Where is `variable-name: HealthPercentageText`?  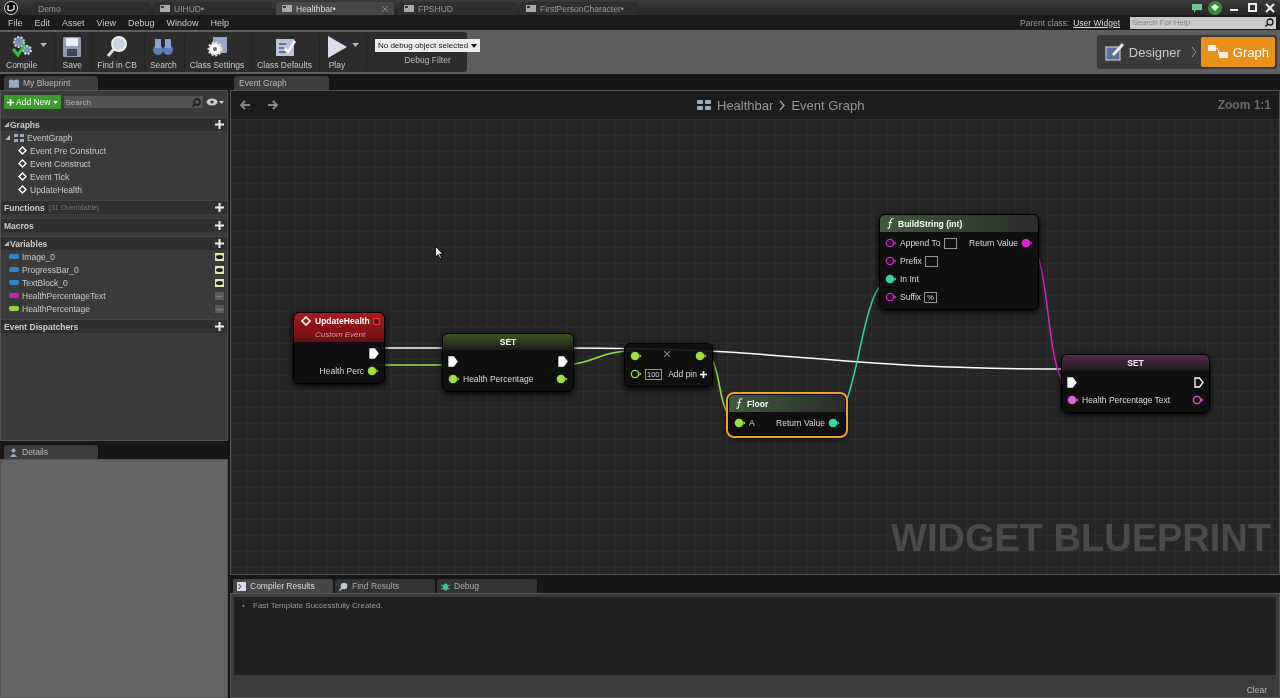 variable-name: HealthPercentageText is located at coordinates (64, 295).